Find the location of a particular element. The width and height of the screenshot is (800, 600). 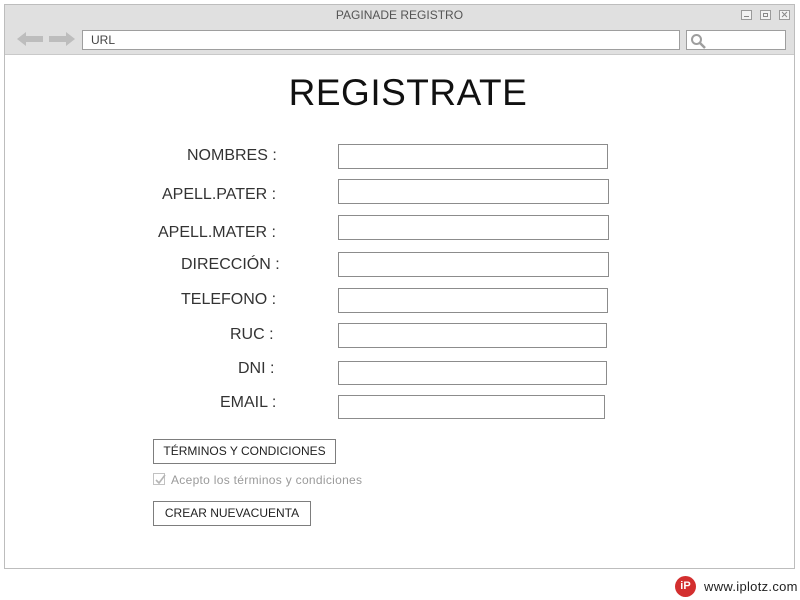

field-label-ruc: RUC : is located at coordinates (252, 334).